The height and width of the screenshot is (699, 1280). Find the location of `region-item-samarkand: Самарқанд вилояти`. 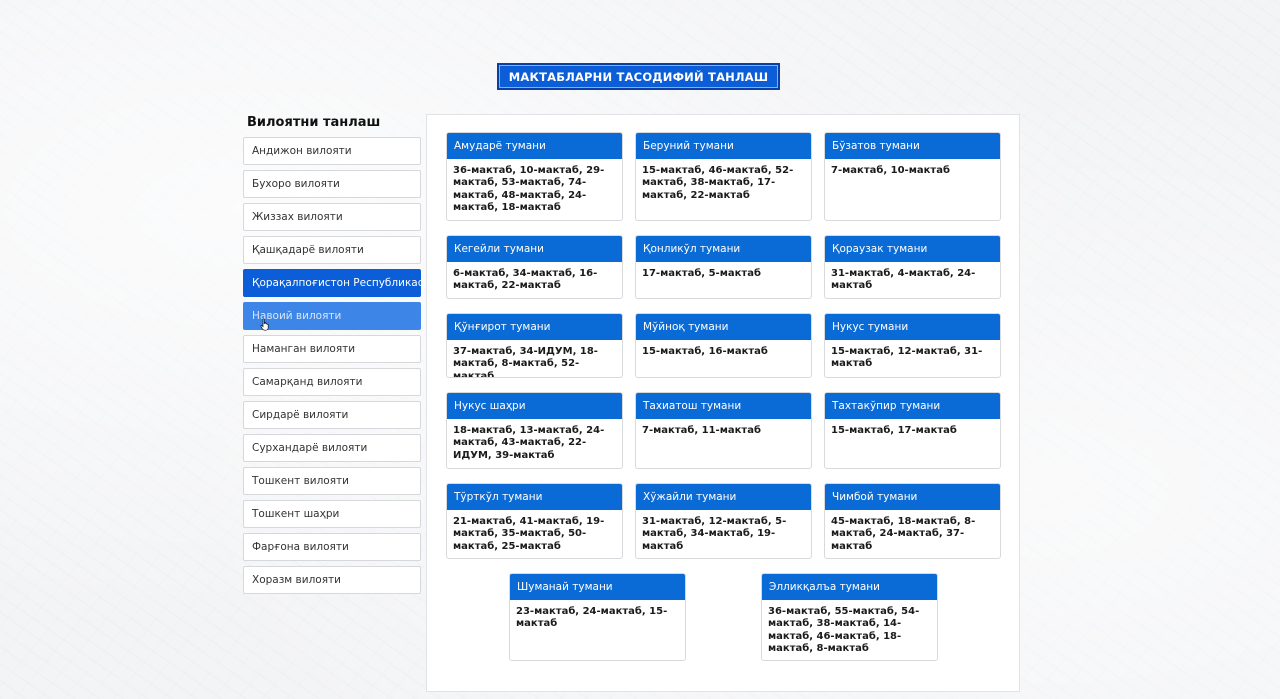

region-item-samarkand: Самарқанд вилояти is located at coordinates (332, 382).